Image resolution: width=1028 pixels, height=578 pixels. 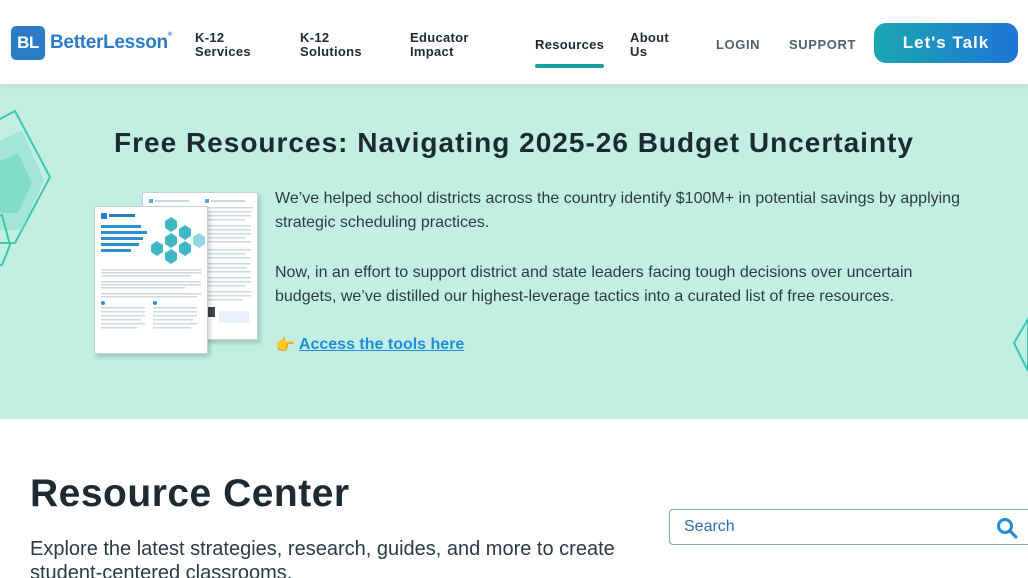 I want to click on nav-k12-solutions: K-12 Solutions, so click(x=340, y=45).